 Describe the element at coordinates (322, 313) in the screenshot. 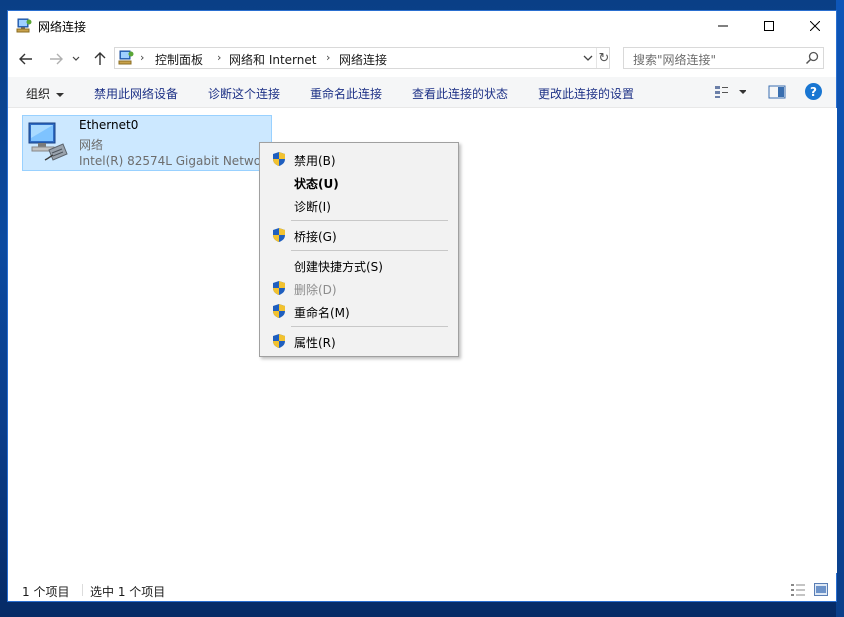

I see `menu-label: 重命名(M)` at that location.